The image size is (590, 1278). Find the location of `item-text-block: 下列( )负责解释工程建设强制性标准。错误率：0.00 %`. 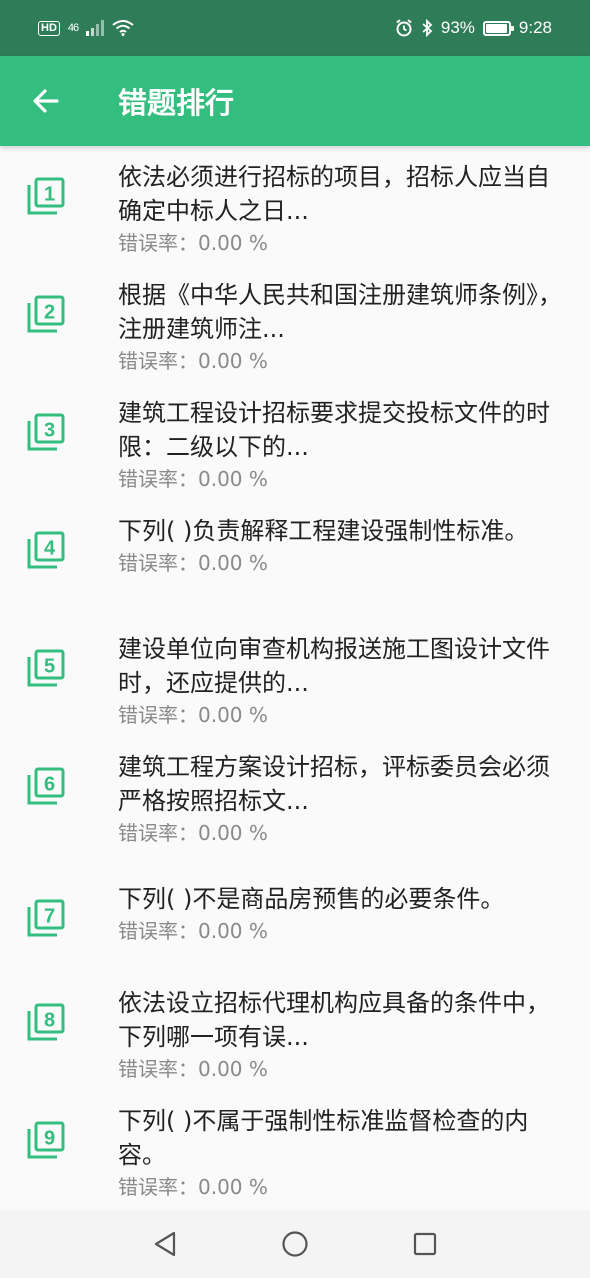

item-text-block: 下列( )负责解释工程建设强制性标准。错误率：0.00 % is located at coordinates (344, 545).